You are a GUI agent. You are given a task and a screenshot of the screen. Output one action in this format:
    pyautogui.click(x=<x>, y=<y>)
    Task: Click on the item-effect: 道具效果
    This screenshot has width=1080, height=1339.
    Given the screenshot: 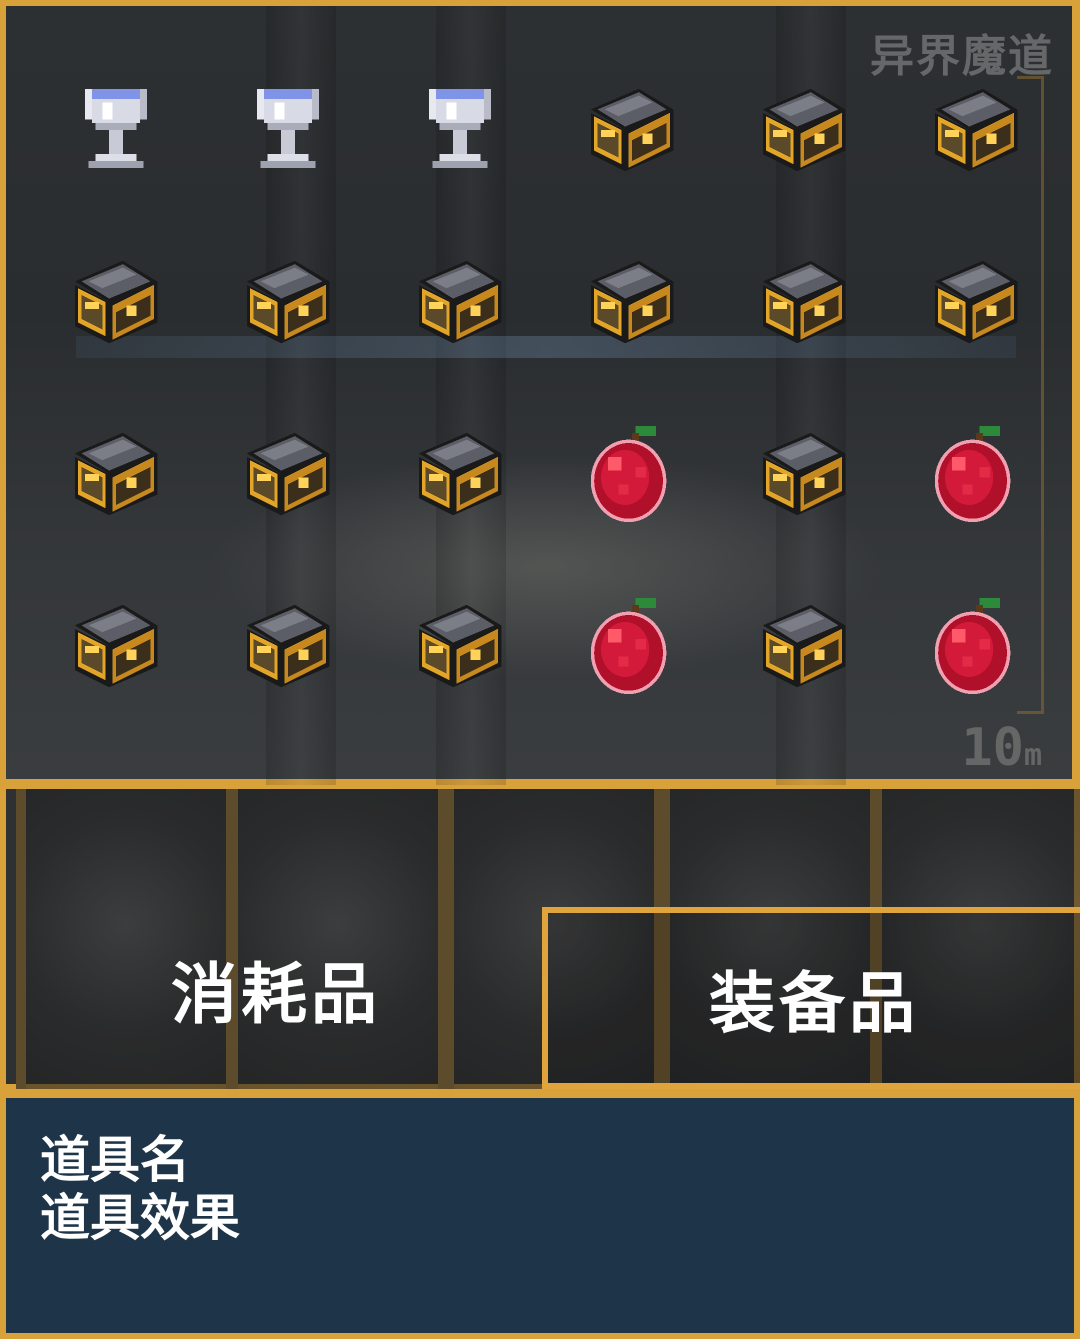 What is the action you would take?
    pyautogui.click(x=140, y=1218)
    